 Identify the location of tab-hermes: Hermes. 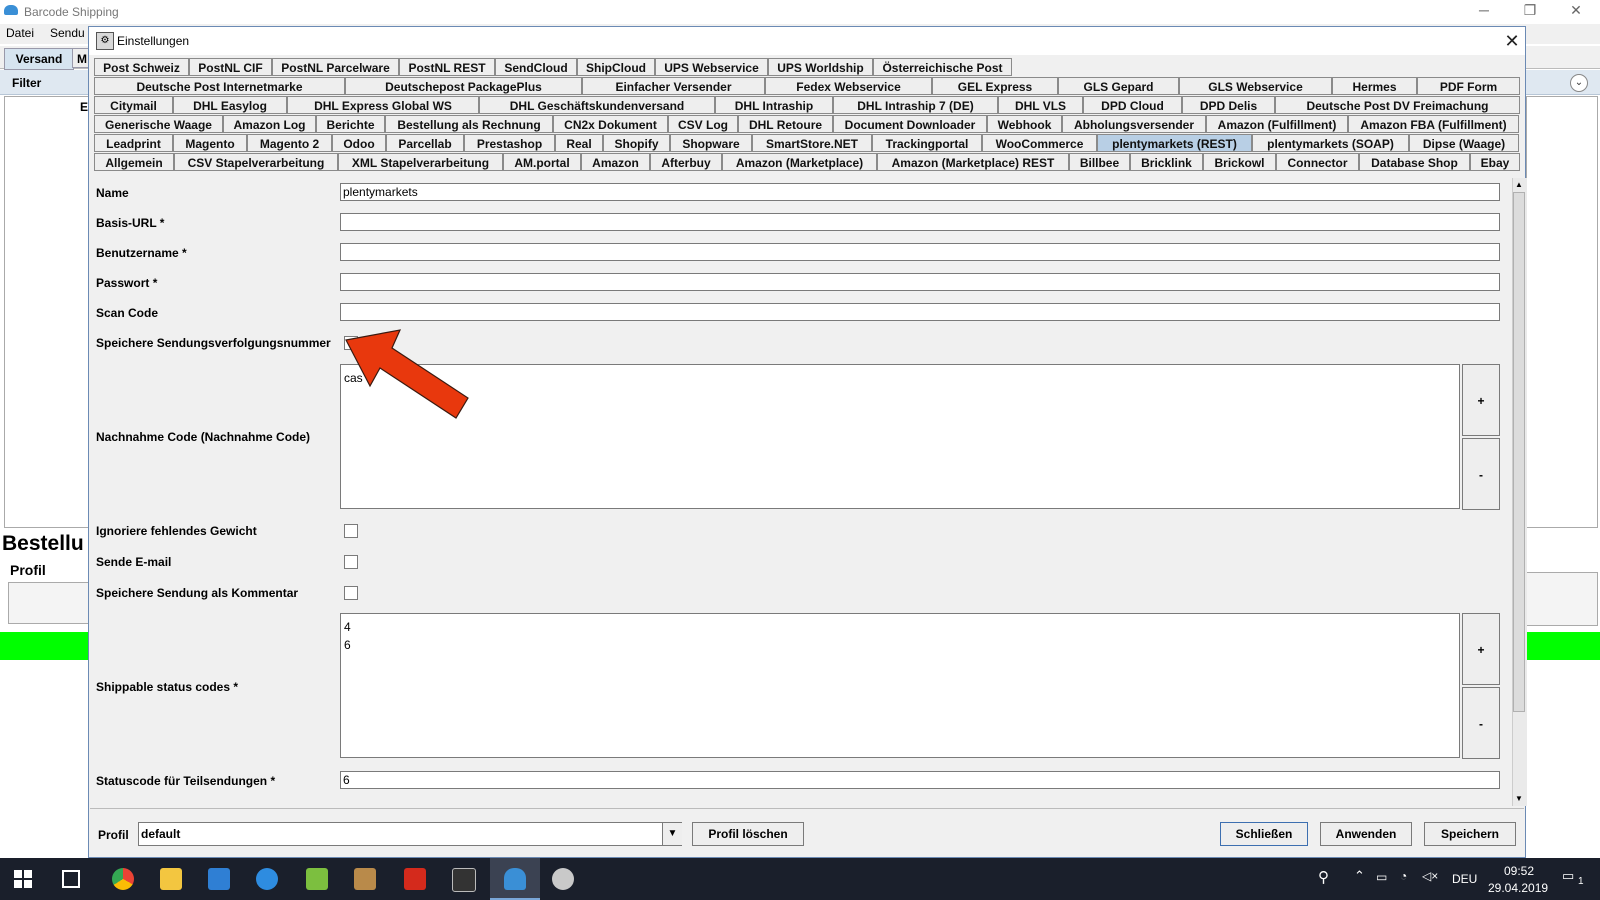
(1374, 86).